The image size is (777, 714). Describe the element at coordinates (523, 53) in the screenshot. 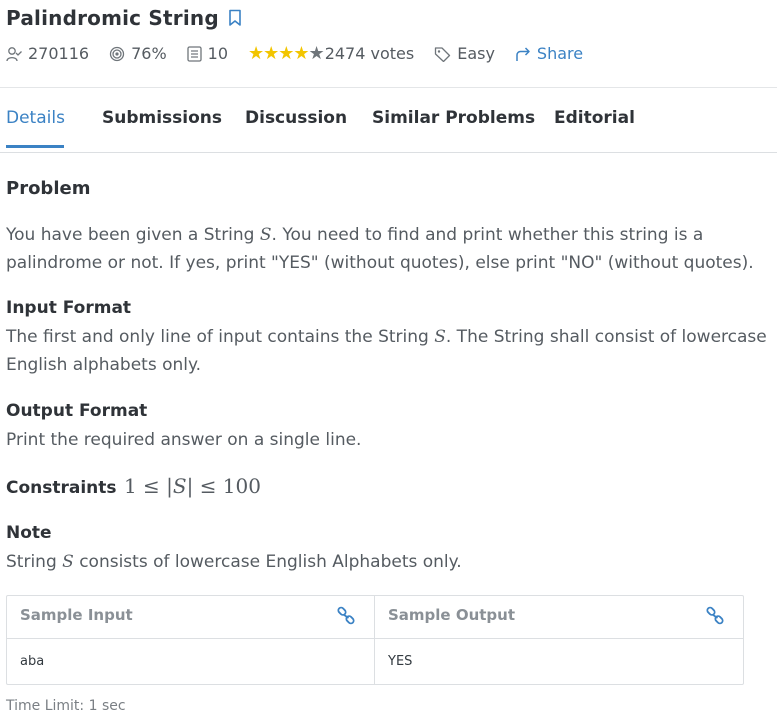

I see `share-icon` at that location.